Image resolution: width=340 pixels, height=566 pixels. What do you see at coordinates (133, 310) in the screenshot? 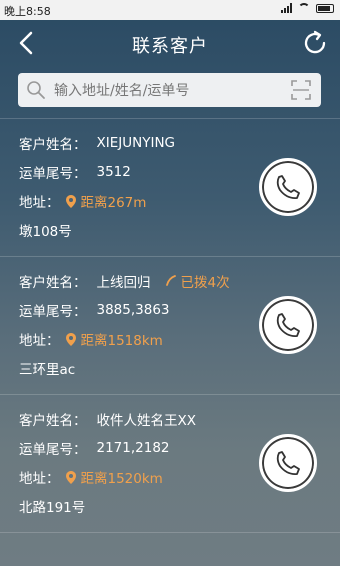
I see `waybill-number: 3885,3863` at bounding box center [133, 310].